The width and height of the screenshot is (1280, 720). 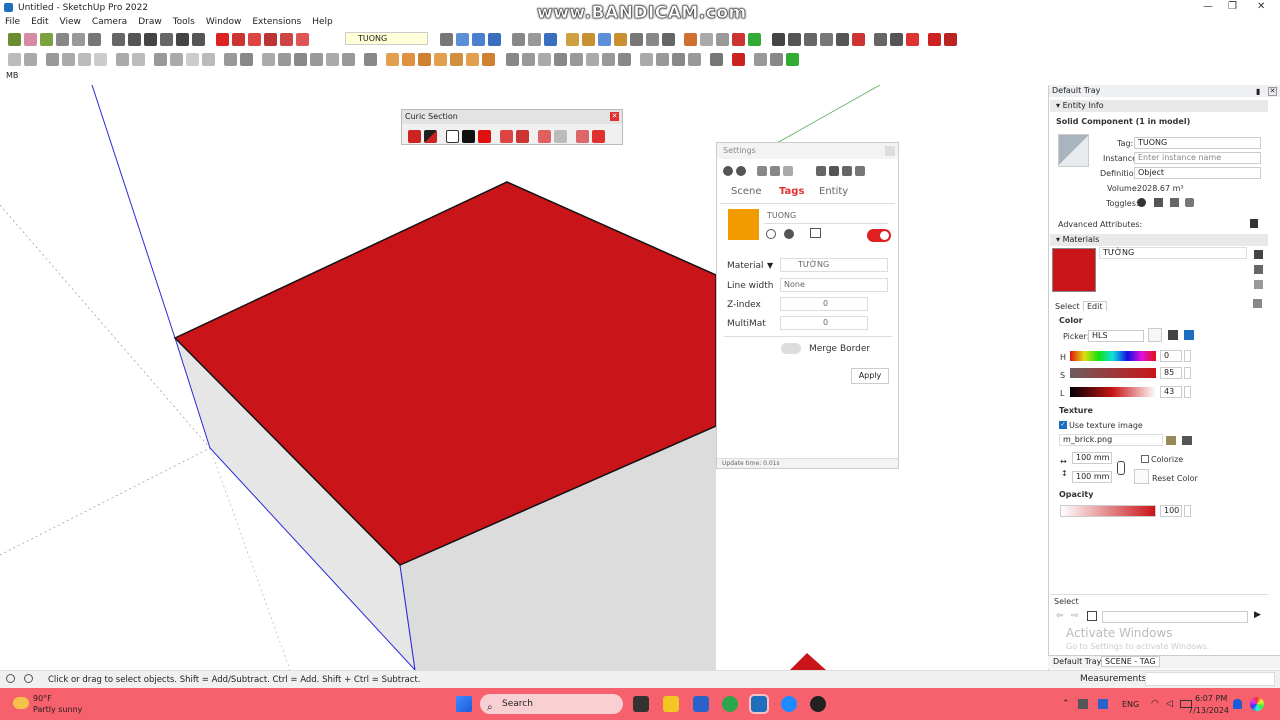 What do you see at coordinates (544, 136) in the screenshot?
I see `curic-pick-icon` at bounding box center [544, 136].